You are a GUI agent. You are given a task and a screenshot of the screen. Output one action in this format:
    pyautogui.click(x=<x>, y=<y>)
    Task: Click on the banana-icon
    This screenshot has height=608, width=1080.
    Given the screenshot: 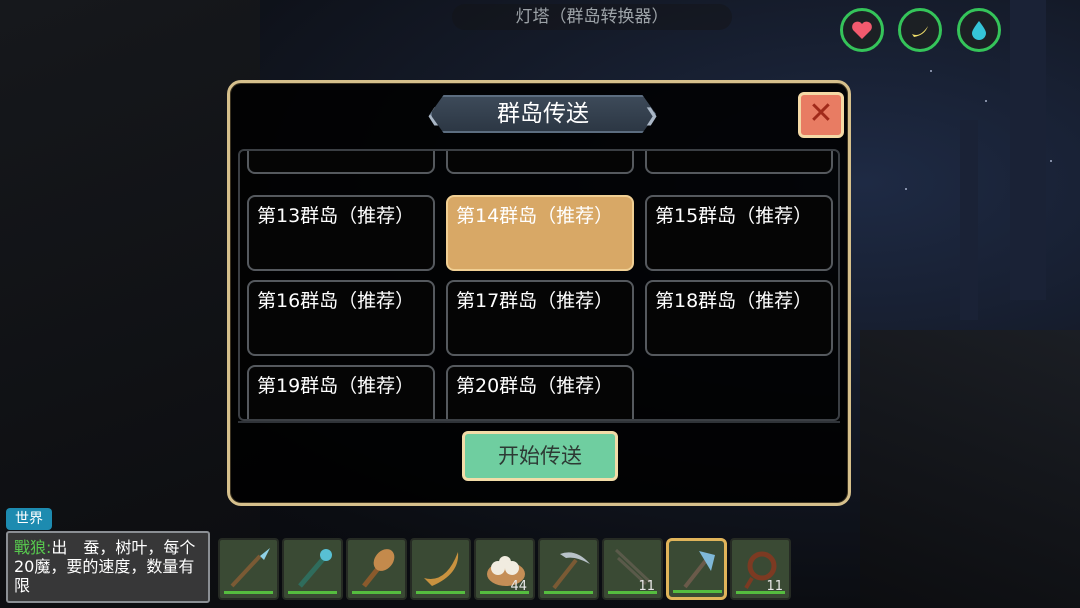 What is the action you would take?
    pyautogui.click(x=920, y=31)
    